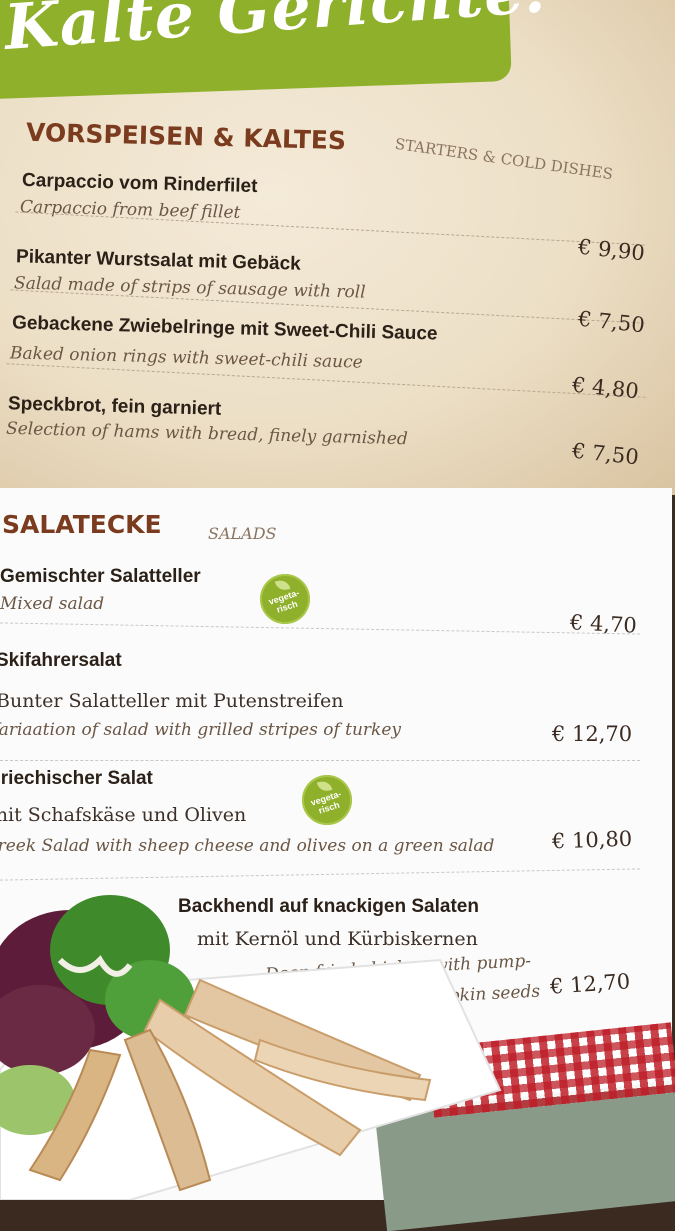 The image size is (675, 1231). What do you see at coordinates (186, 136) in the screenshot?
I see `starters-heading: VORSPEISEN & KALTES` at bounding box center [186, 136].